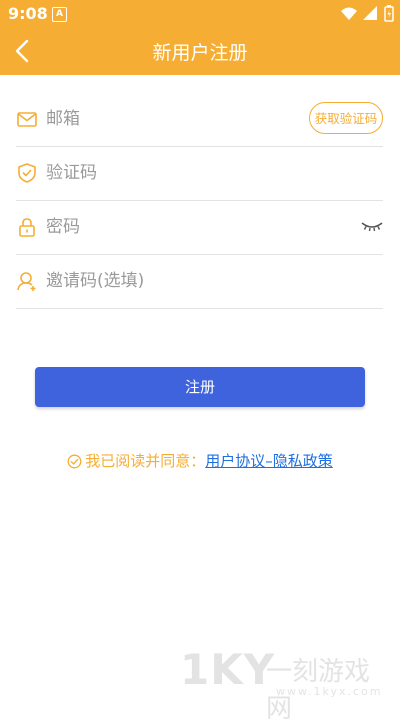  What do you see at coordinates (26, 281) in the screenshot?
I see `user-add-icon` at bounding box center [26, 281].